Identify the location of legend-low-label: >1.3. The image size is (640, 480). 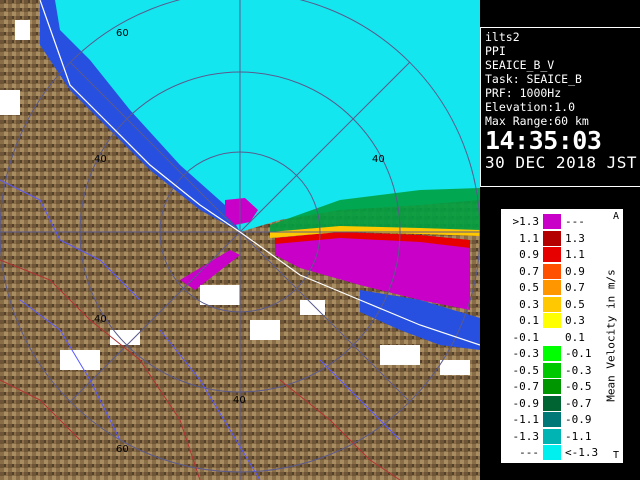
(526, 221).